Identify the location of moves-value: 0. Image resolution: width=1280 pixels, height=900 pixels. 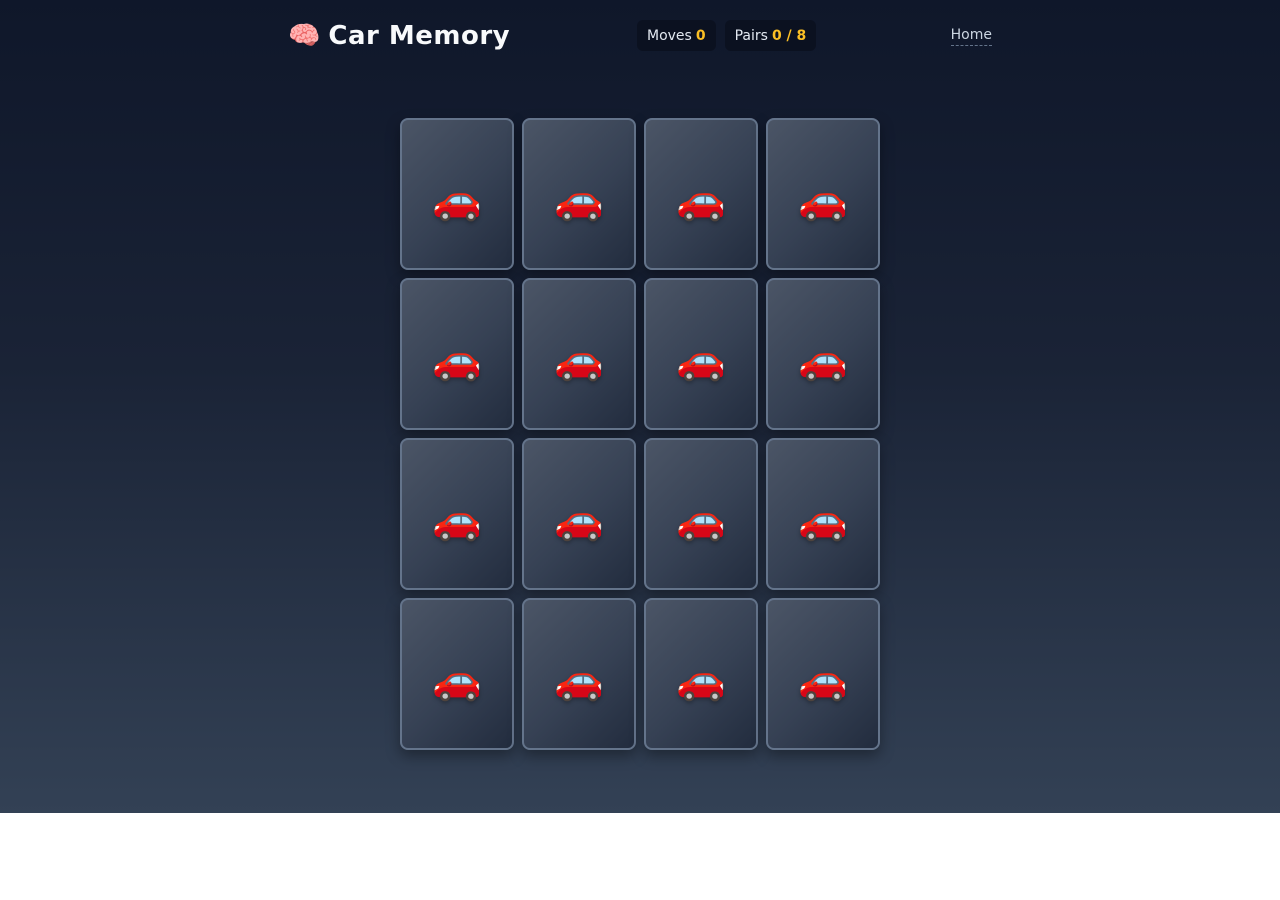
(700, 35).